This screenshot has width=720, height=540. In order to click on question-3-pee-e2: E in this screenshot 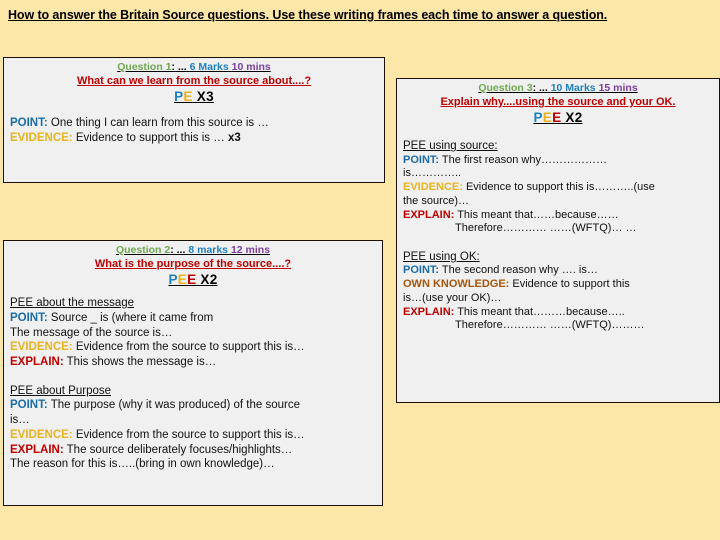, I will do `click(557, 118)`.